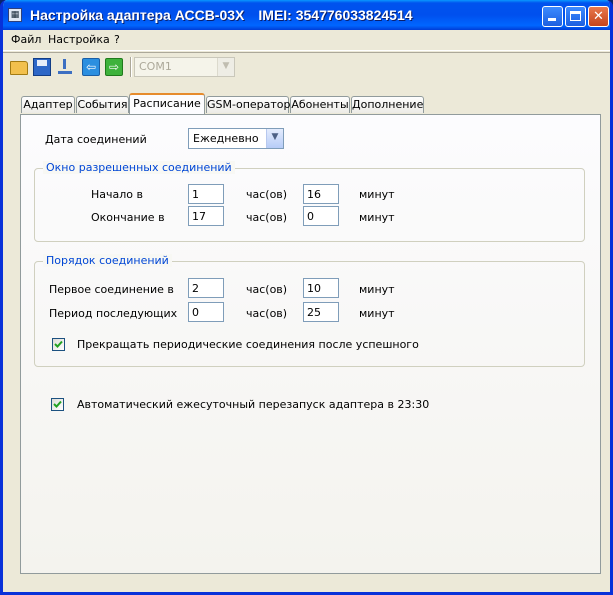 Image resolution: width=613 pixels, height=595 pixels. Describe the element at coordinates (377, 289) in the screenshot. I see `first-minutes-unit: минут` at that location.